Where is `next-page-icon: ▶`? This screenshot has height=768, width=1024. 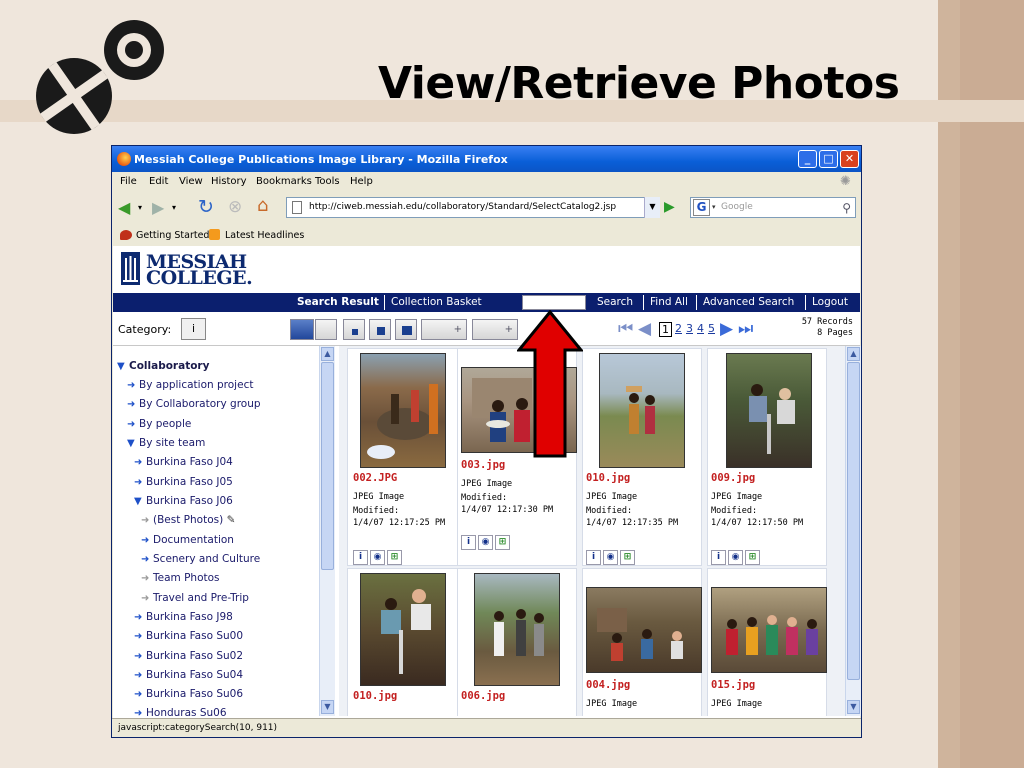
next-page-icon: ▶ is located at coordinates (726, 329).